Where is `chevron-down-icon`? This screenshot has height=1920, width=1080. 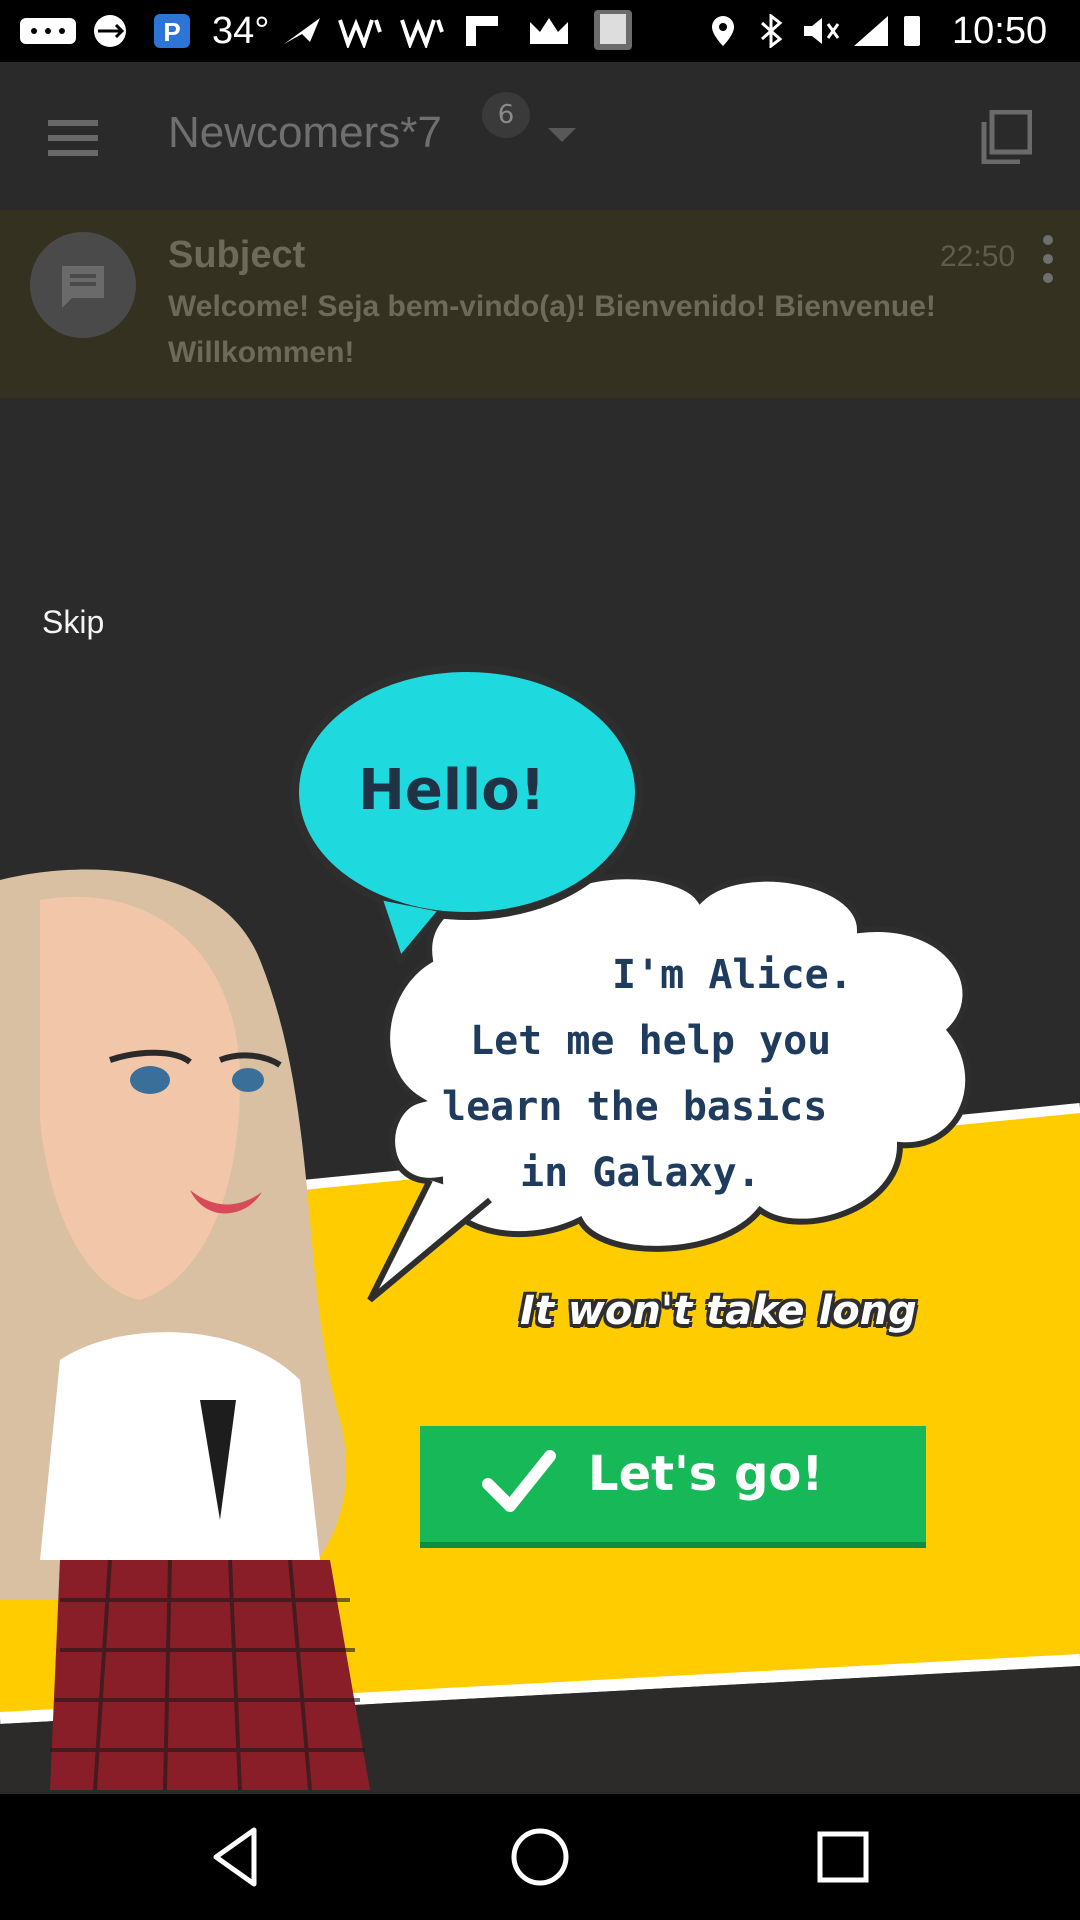 chevron-down-icon is located at coordinates (562, 135).